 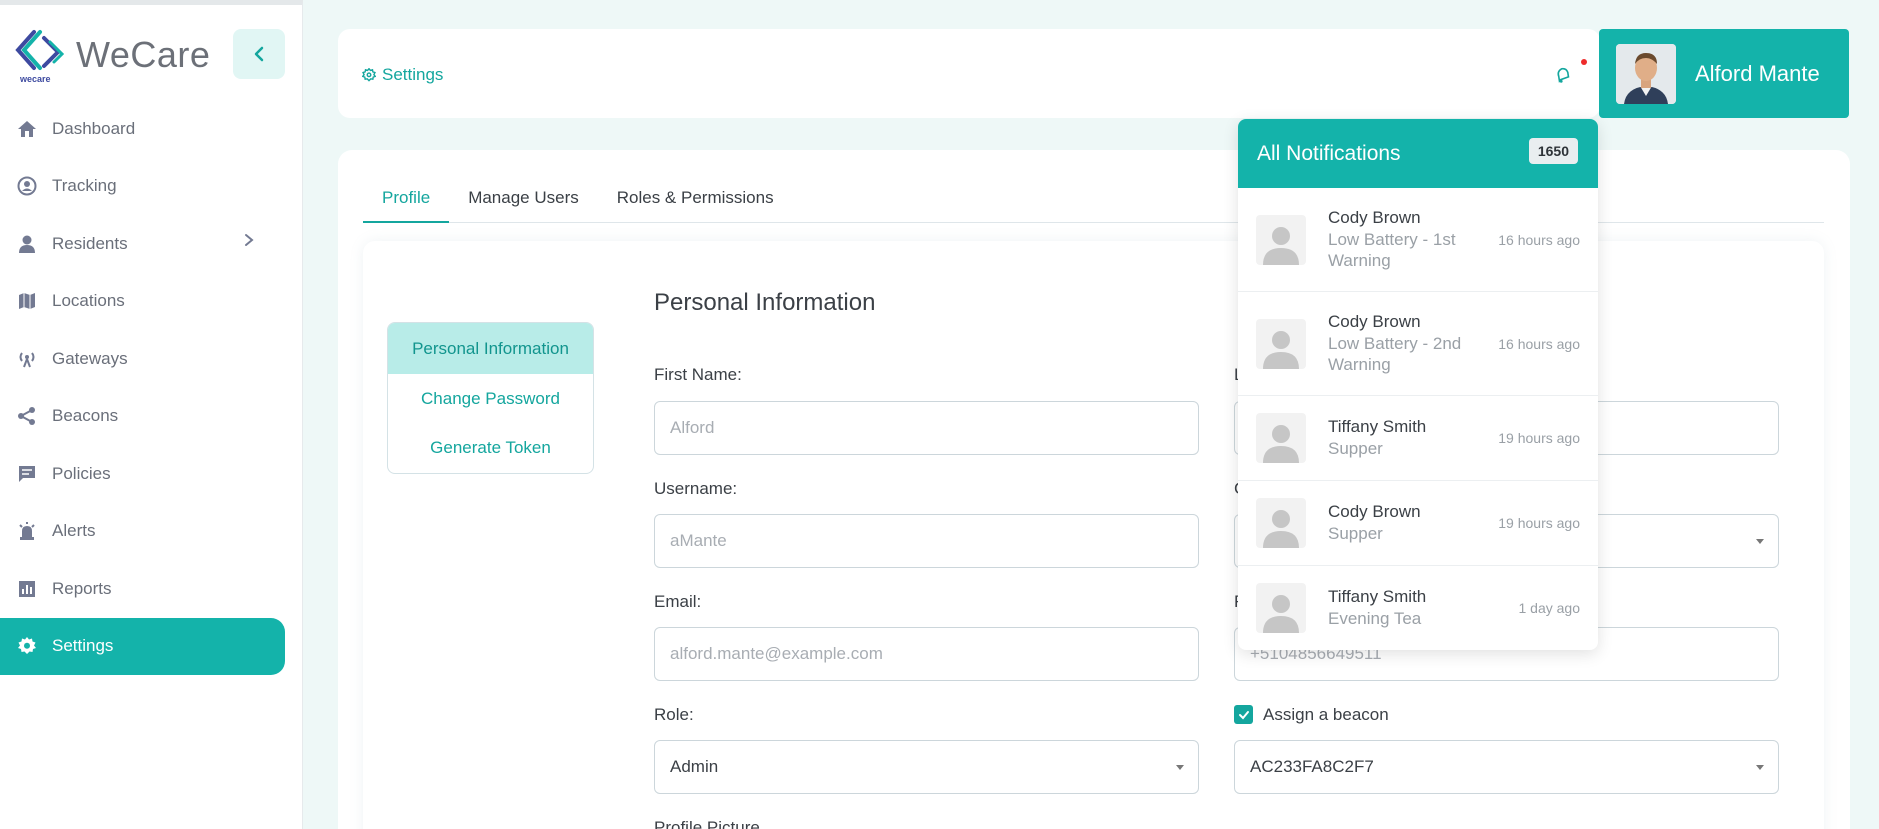 I want to click on antenna-icon, so click(x=27, y=359).